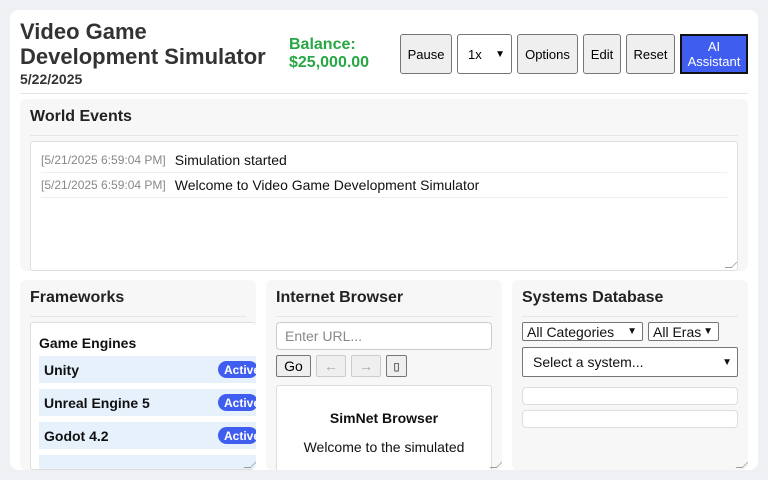 The width and height of the screenshot is (768, 480). Describe the element at coordinates (384, 93) in the screenshot. I see `header-divider` at that location.